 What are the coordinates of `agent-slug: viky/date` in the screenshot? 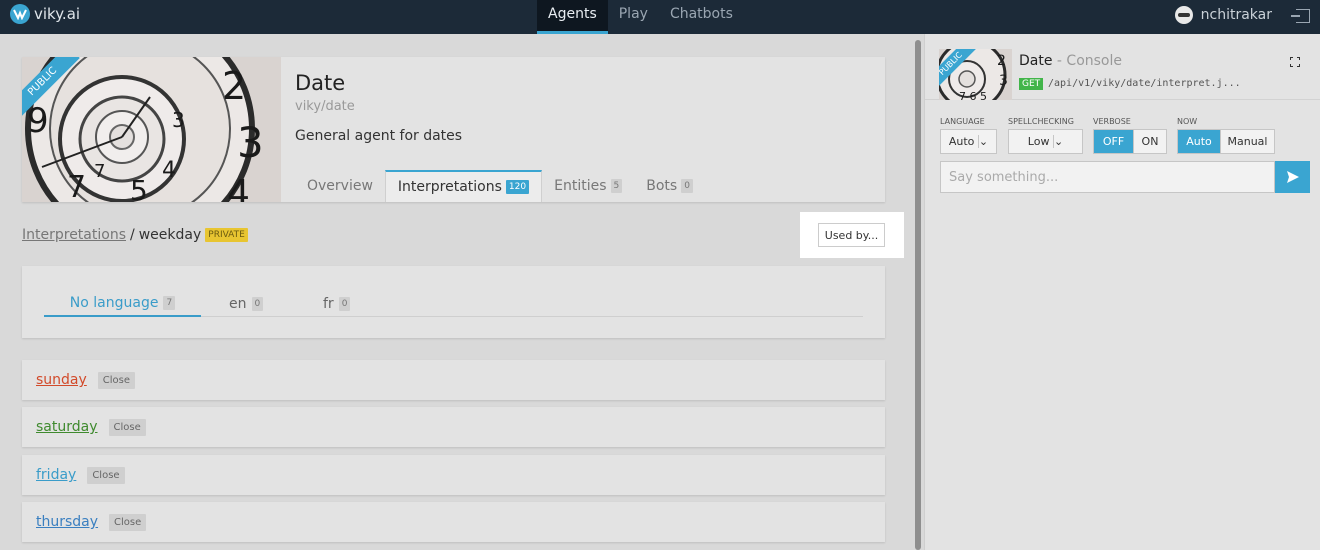 It's located at (325, 106).